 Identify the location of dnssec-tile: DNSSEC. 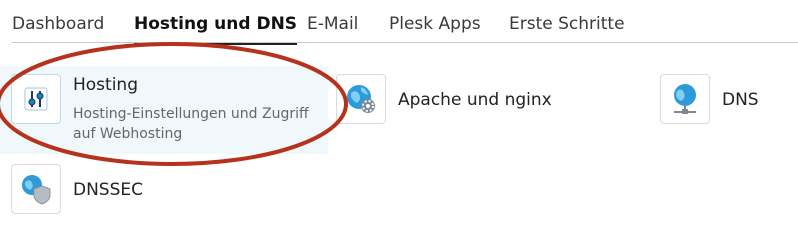
(161, 190).